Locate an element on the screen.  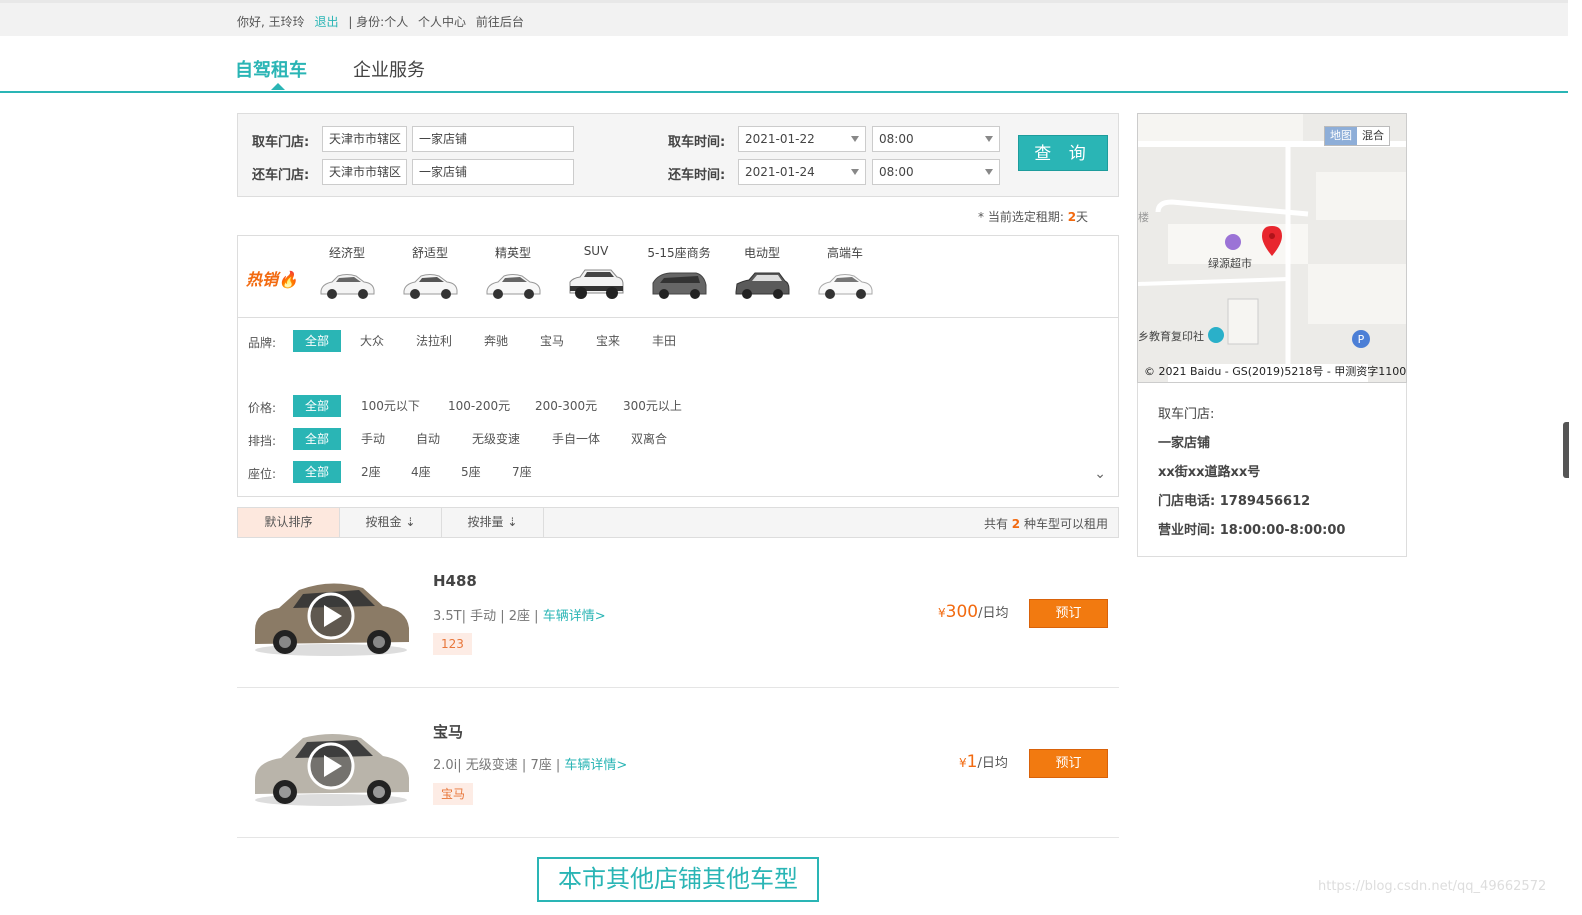
pickup-date-select: 2021-01-22 is located at coordinates (802, 139).